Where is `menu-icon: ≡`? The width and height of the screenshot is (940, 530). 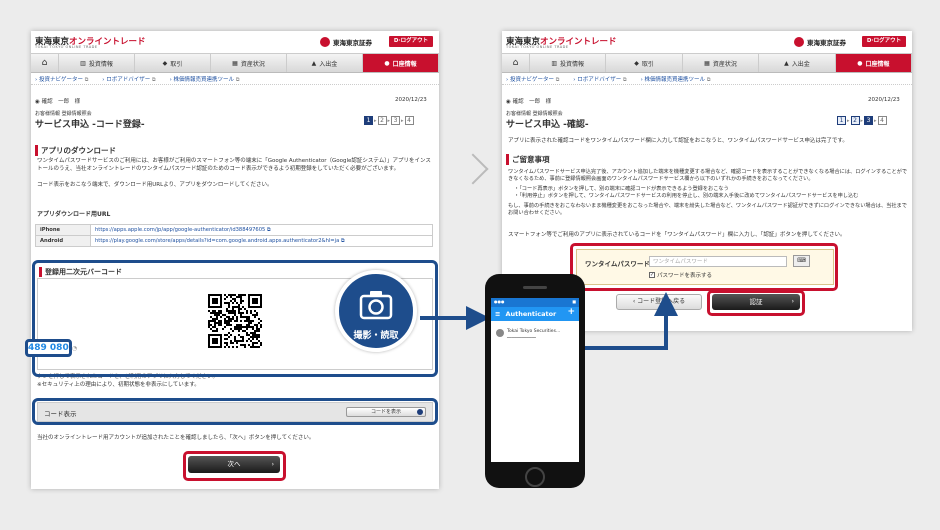 menu-icon: ≡ is located at coordinates (497, 314).